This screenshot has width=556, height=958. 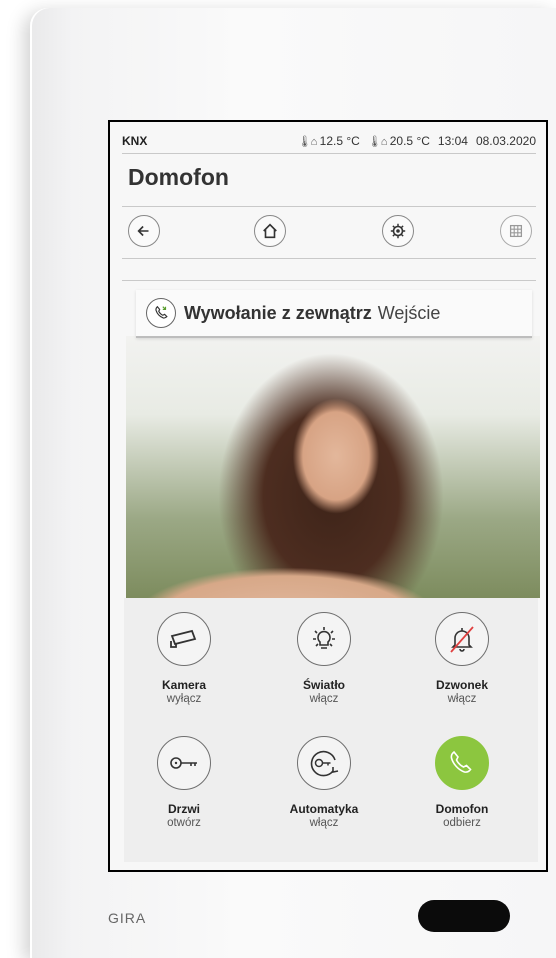 I want to click on indoor-temp: 🌡⌂ 20.5 °C, so click(x=399, y=141).